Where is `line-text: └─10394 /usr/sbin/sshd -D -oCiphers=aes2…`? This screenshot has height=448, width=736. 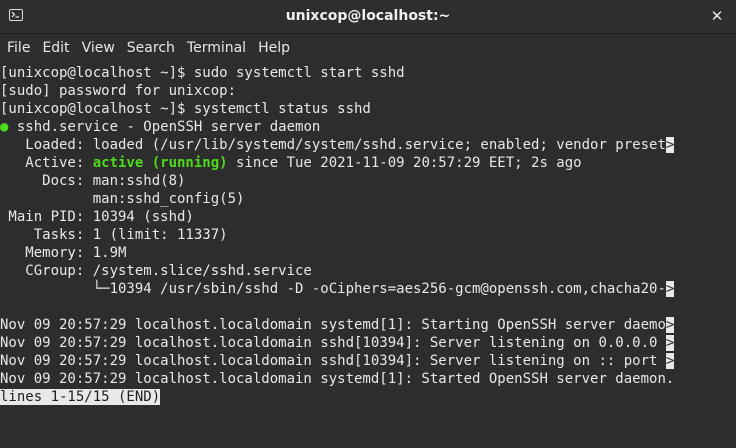
line-text: └─10394 /usr/sbin/sshd -D -oCiphers=aes2… is located at coordinates (333, 289).